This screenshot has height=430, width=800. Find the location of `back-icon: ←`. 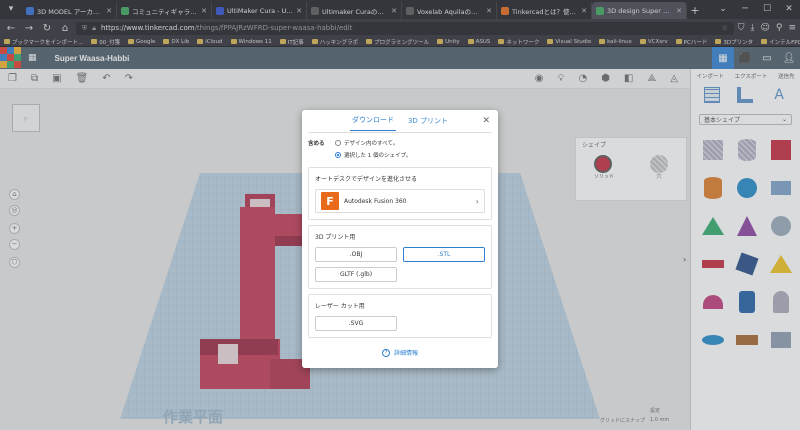

back-icon: ← is located at coordinates (11, 28).